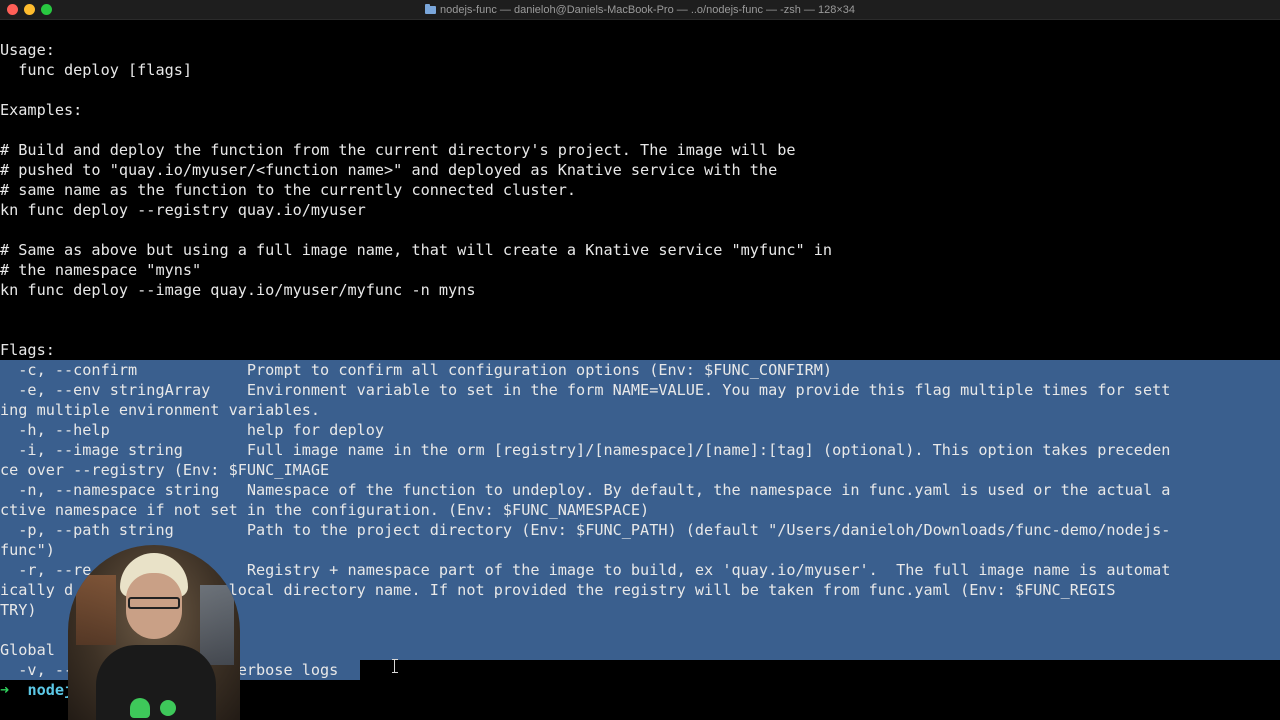  I want to click on window-controls, so click(29, 9).